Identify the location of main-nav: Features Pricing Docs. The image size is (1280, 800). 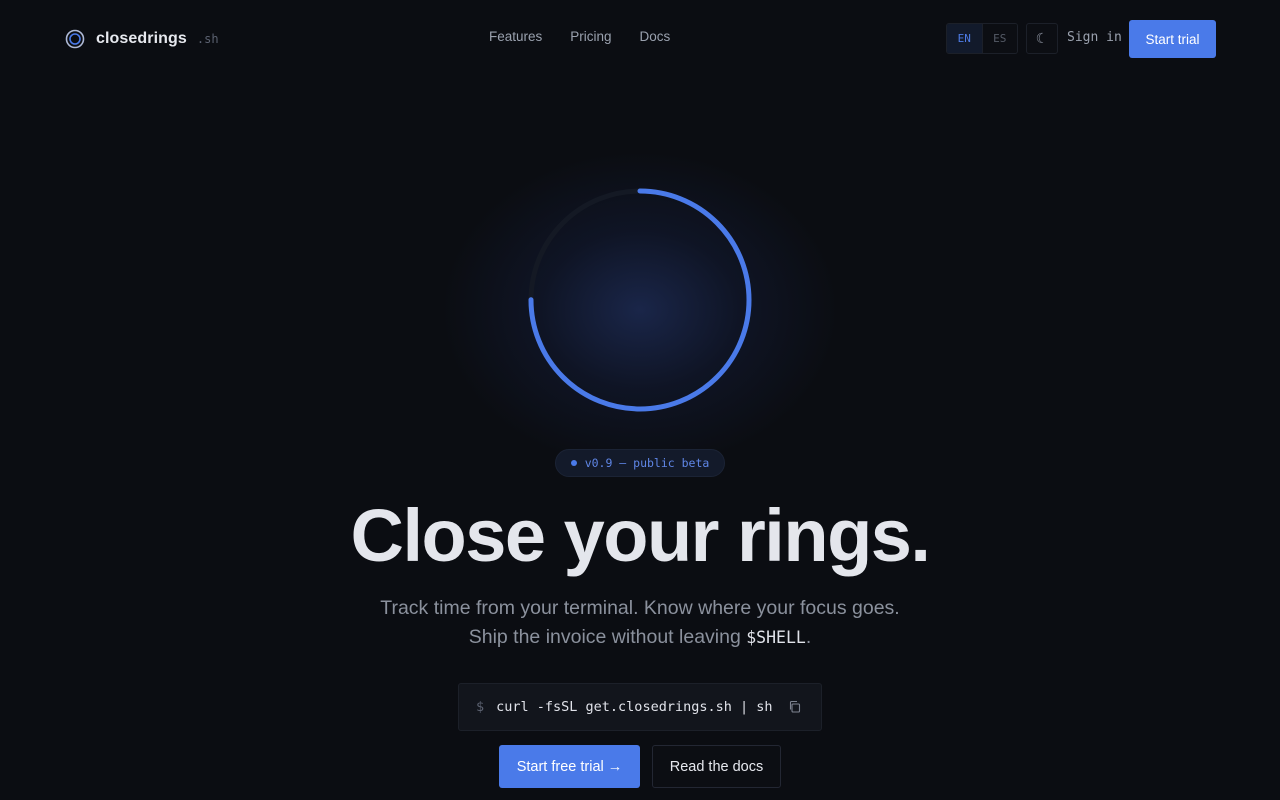
(579, 36).